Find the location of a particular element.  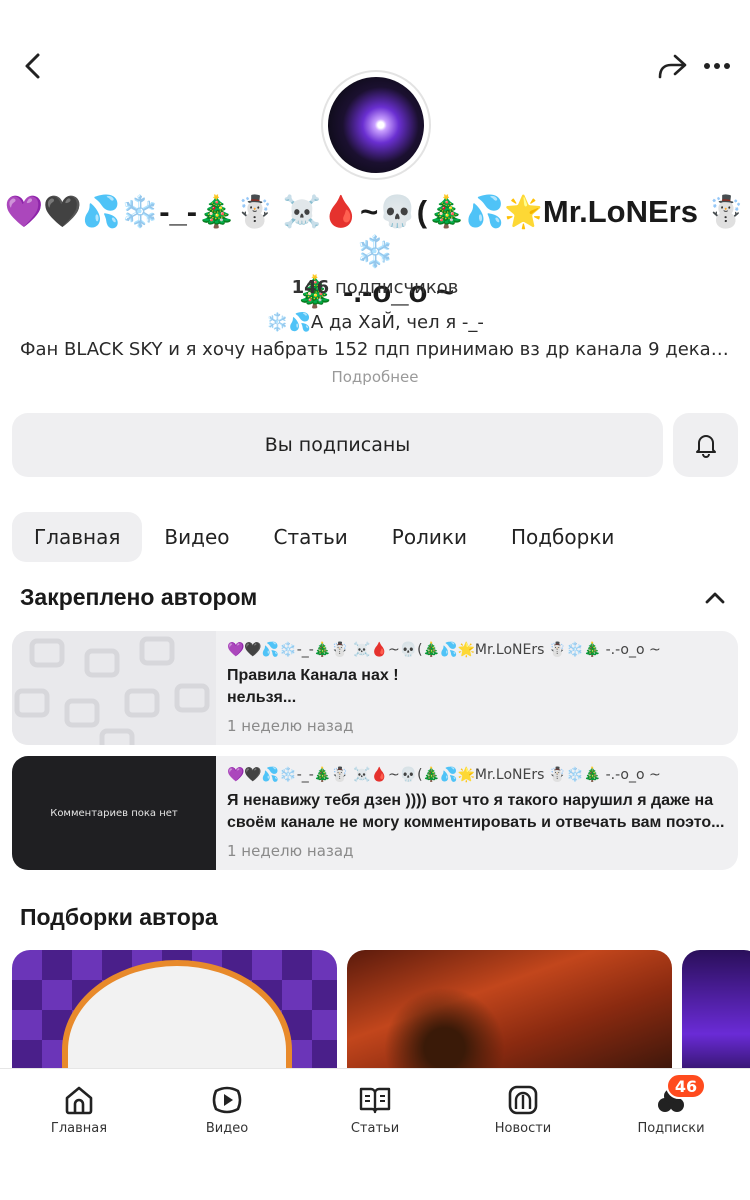

nav-articles: Статьи is located at coordinates (375, 1113).